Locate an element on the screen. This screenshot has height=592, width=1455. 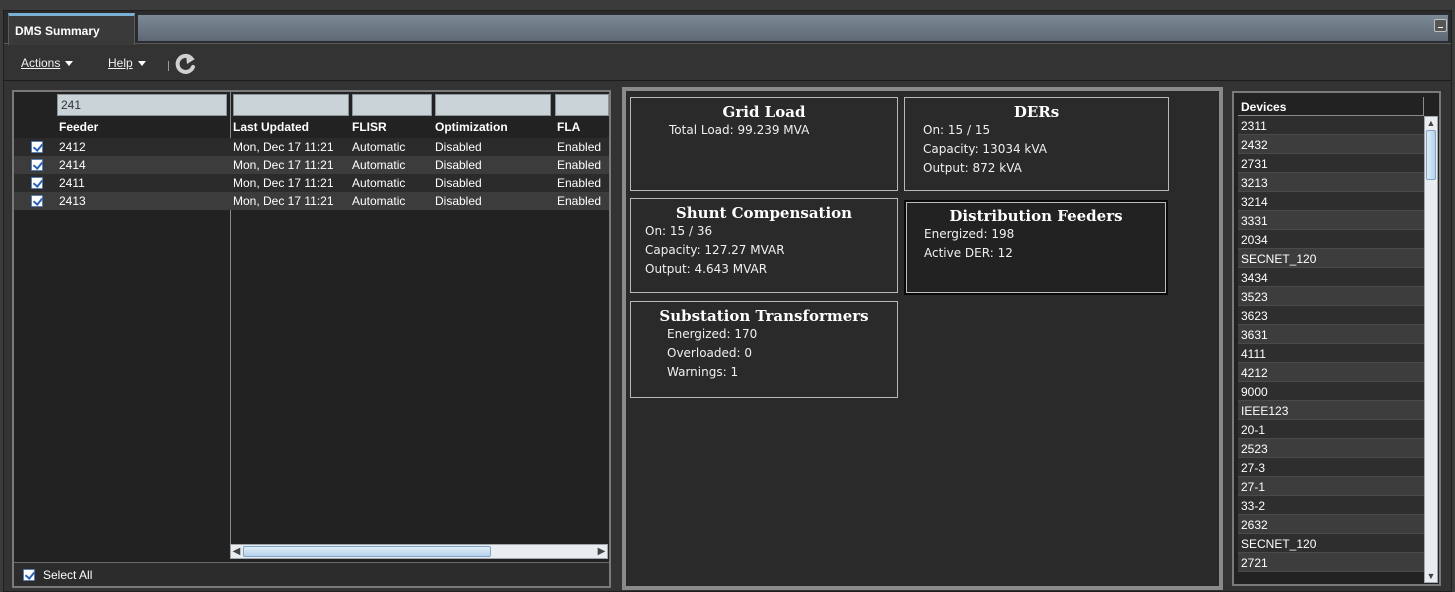
list-item: 2731 is located at coordinates (1331, 163).